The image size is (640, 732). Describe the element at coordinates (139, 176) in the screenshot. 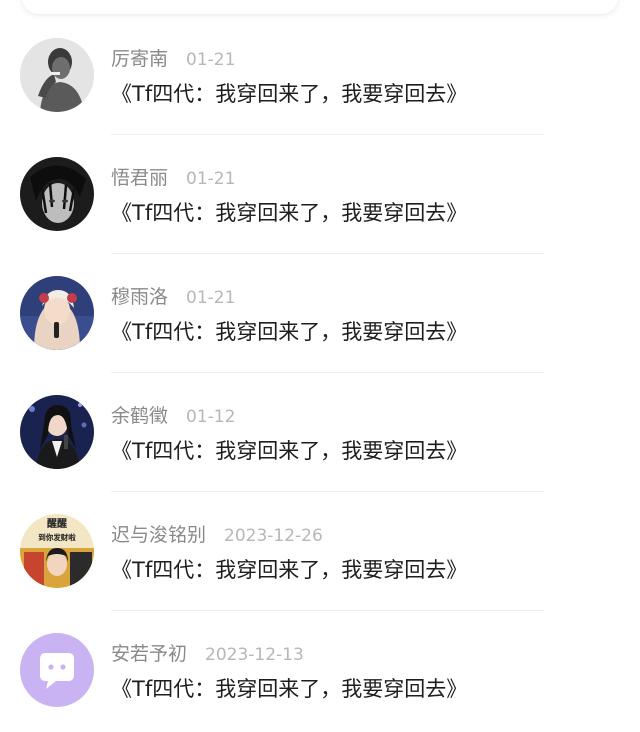

I see `user-name: 悟君丽` at that location.